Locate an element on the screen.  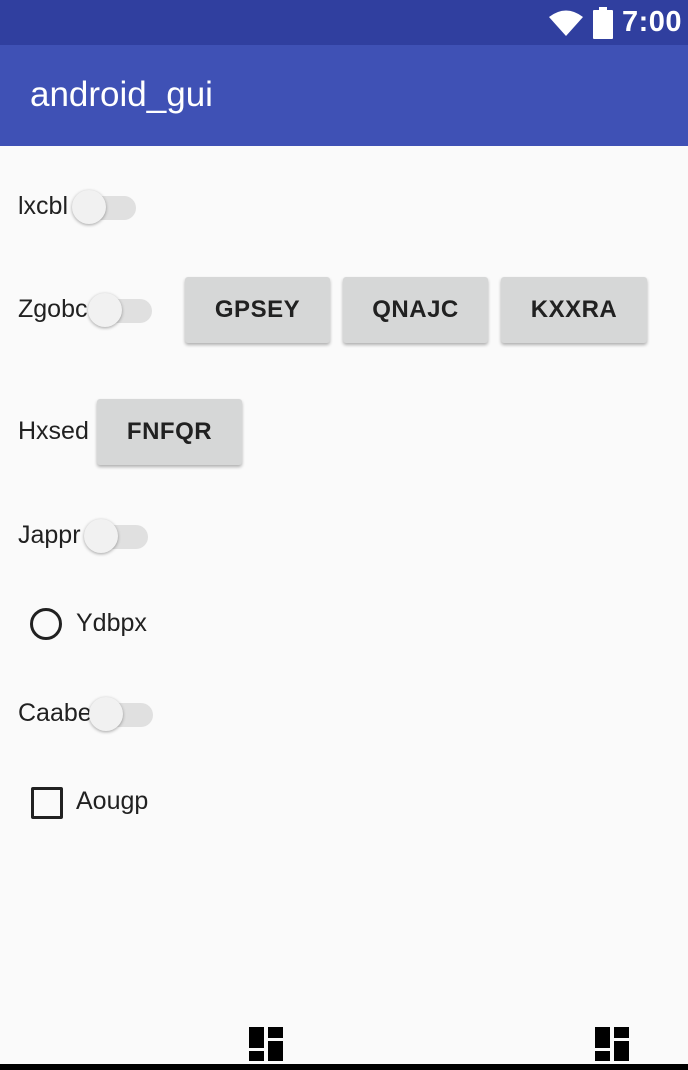
ydbpx-radio is located at coordinates (46, 624).